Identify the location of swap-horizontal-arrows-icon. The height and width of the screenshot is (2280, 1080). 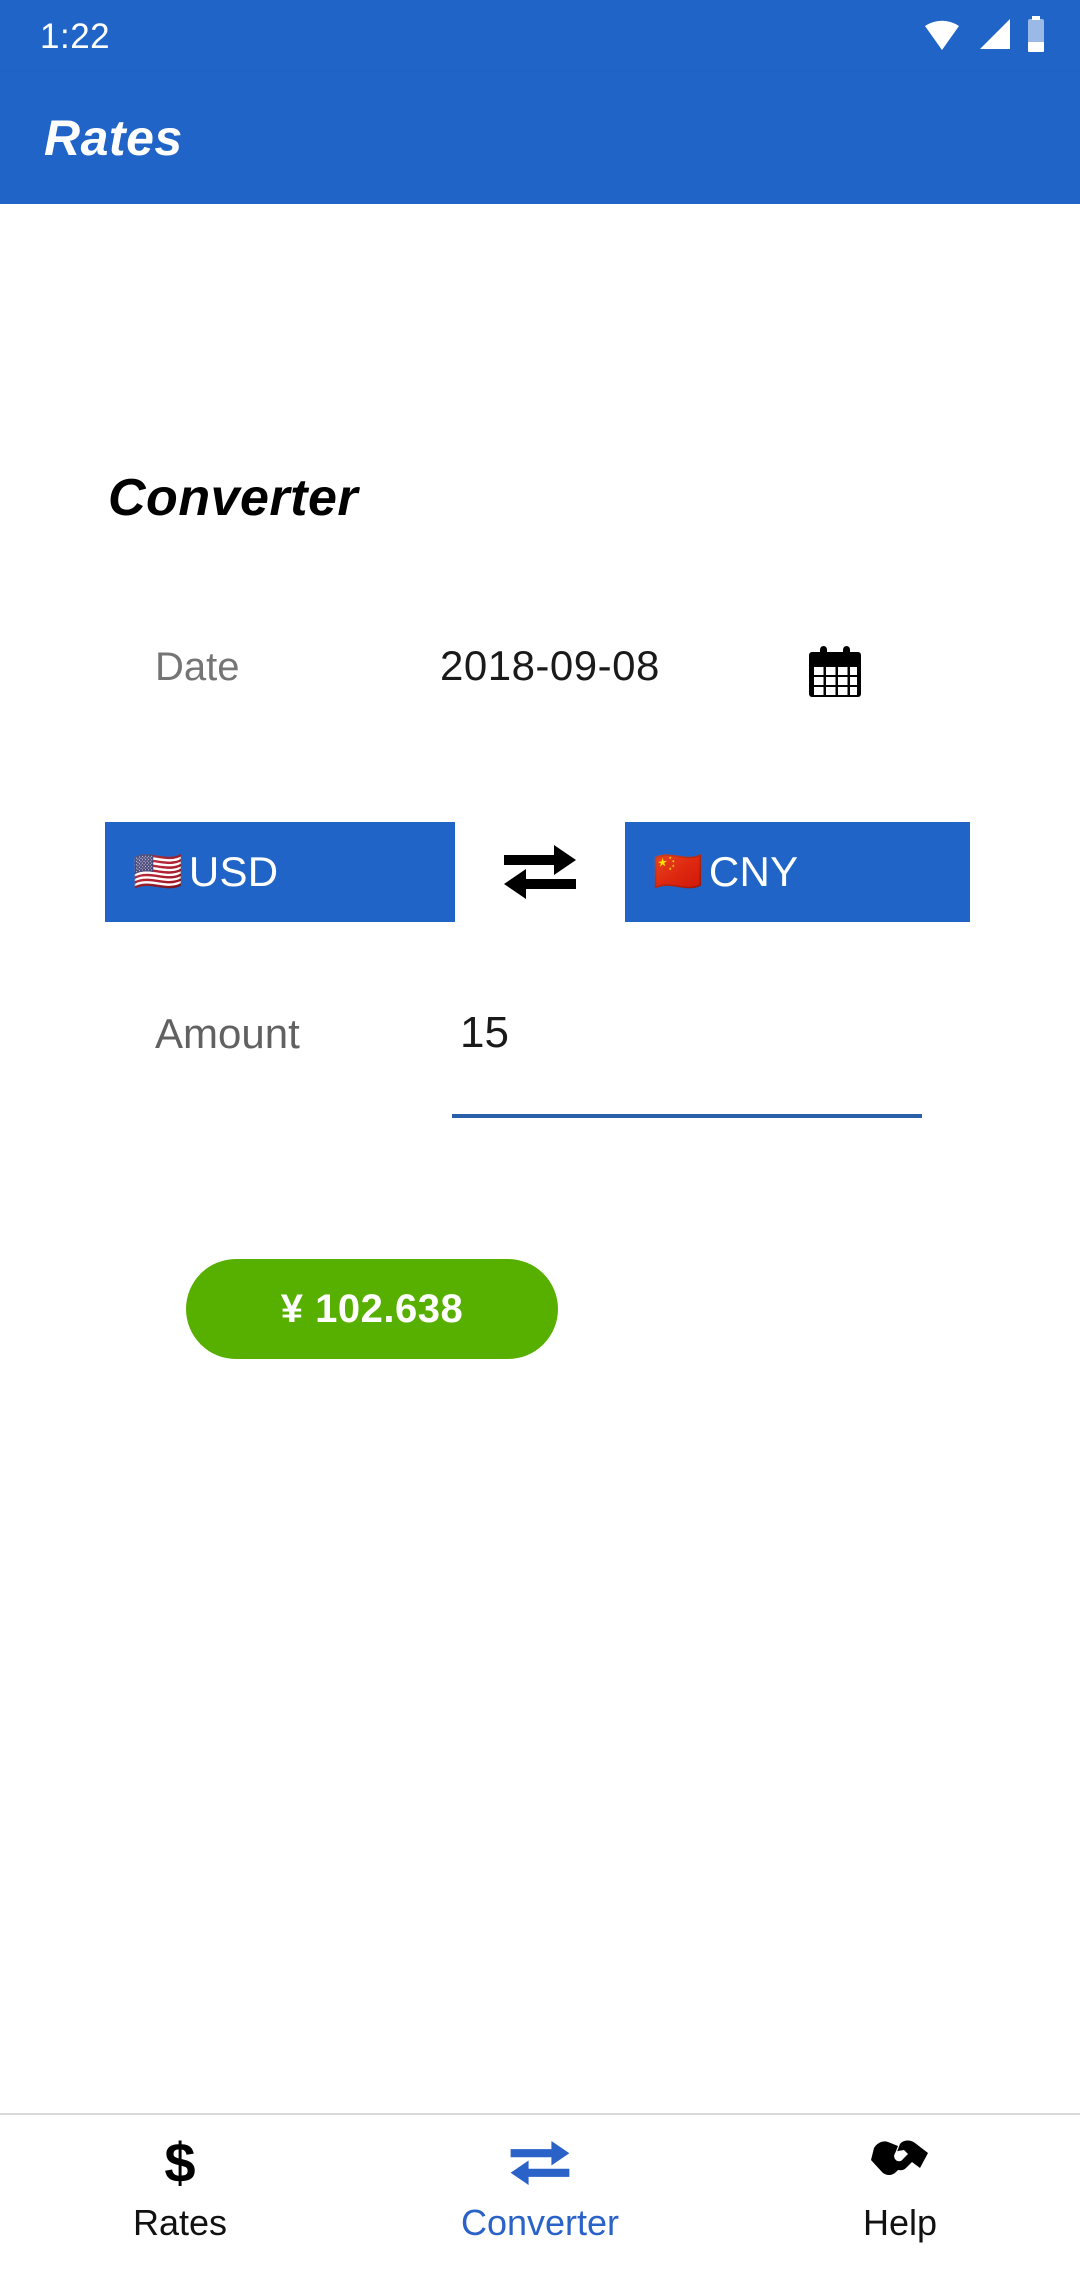
(540, 2163).